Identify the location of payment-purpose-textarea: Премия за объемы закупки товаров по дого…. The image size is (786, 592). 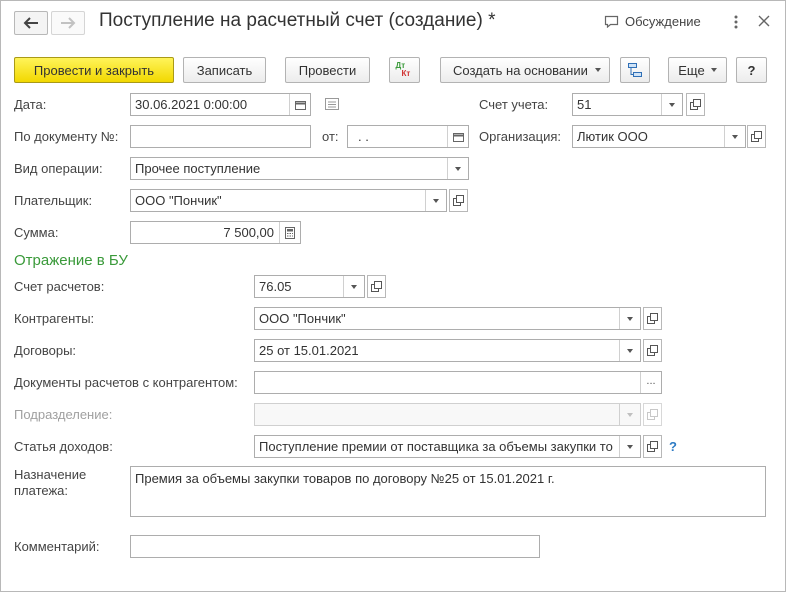
(448, 491).